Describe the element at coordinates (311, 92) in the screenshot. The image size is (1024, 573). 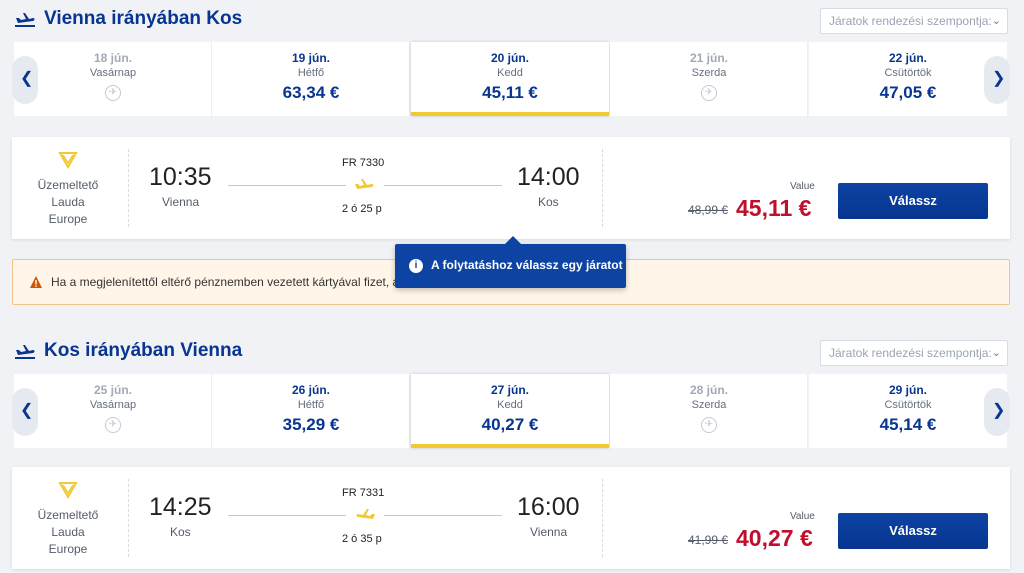
I see `date-price: 63,34 €` at that location.